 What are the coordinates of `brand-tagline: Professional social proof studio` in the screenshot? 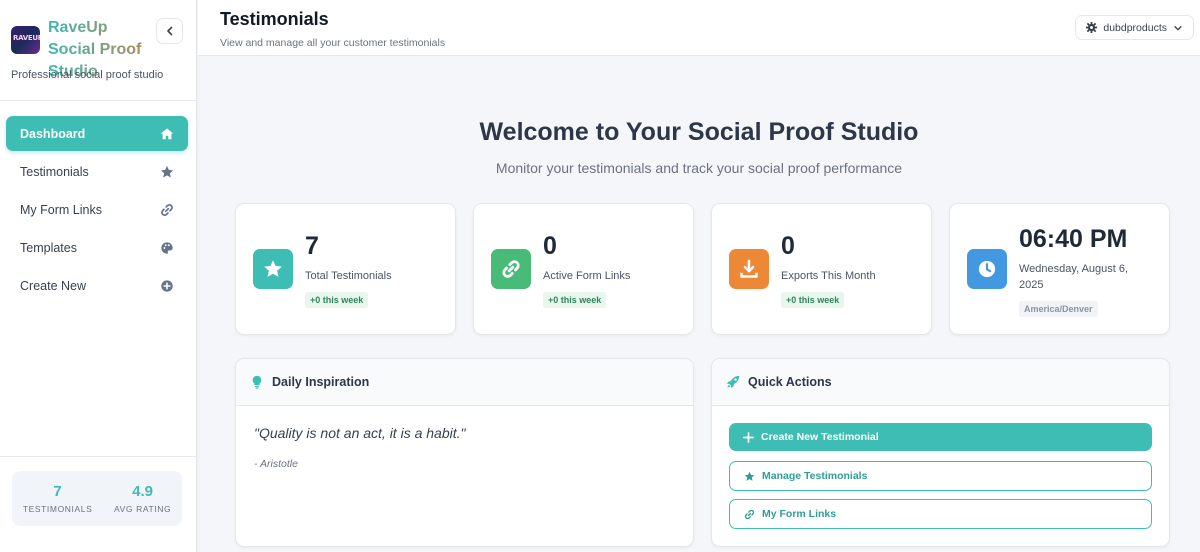 It's located at (87, 75).